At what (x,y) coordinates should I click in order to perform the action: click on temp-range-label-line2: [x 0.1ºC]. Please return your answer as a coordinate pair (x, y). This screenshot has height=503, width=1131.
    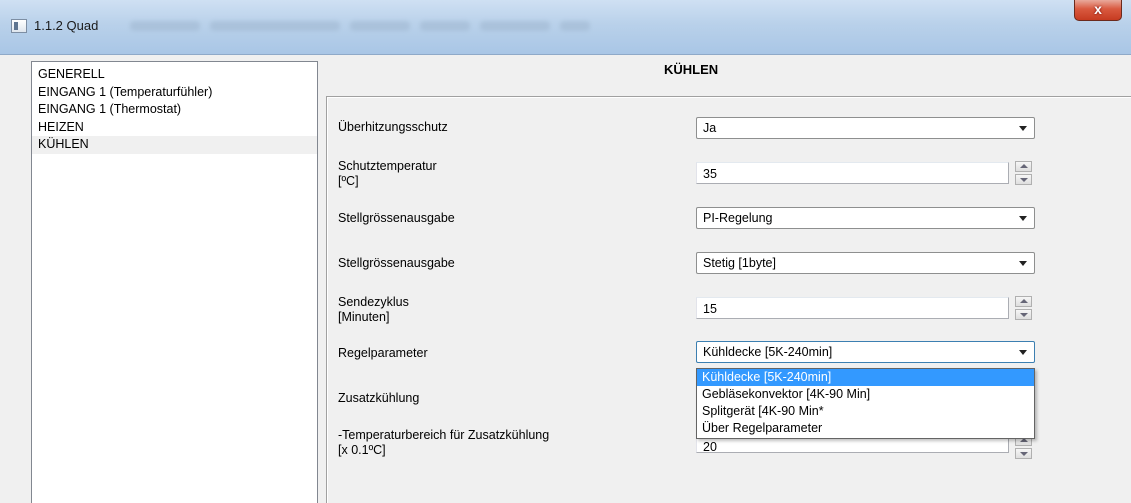
    Looking at the image, I should click on (362, 450).